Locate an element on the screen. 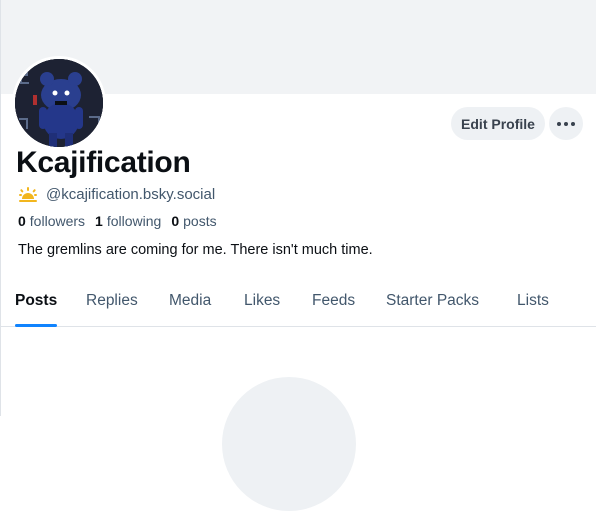 The image size is (596, 511). edit-profile-button: Edit Profile is located at coordinates (498, 123).